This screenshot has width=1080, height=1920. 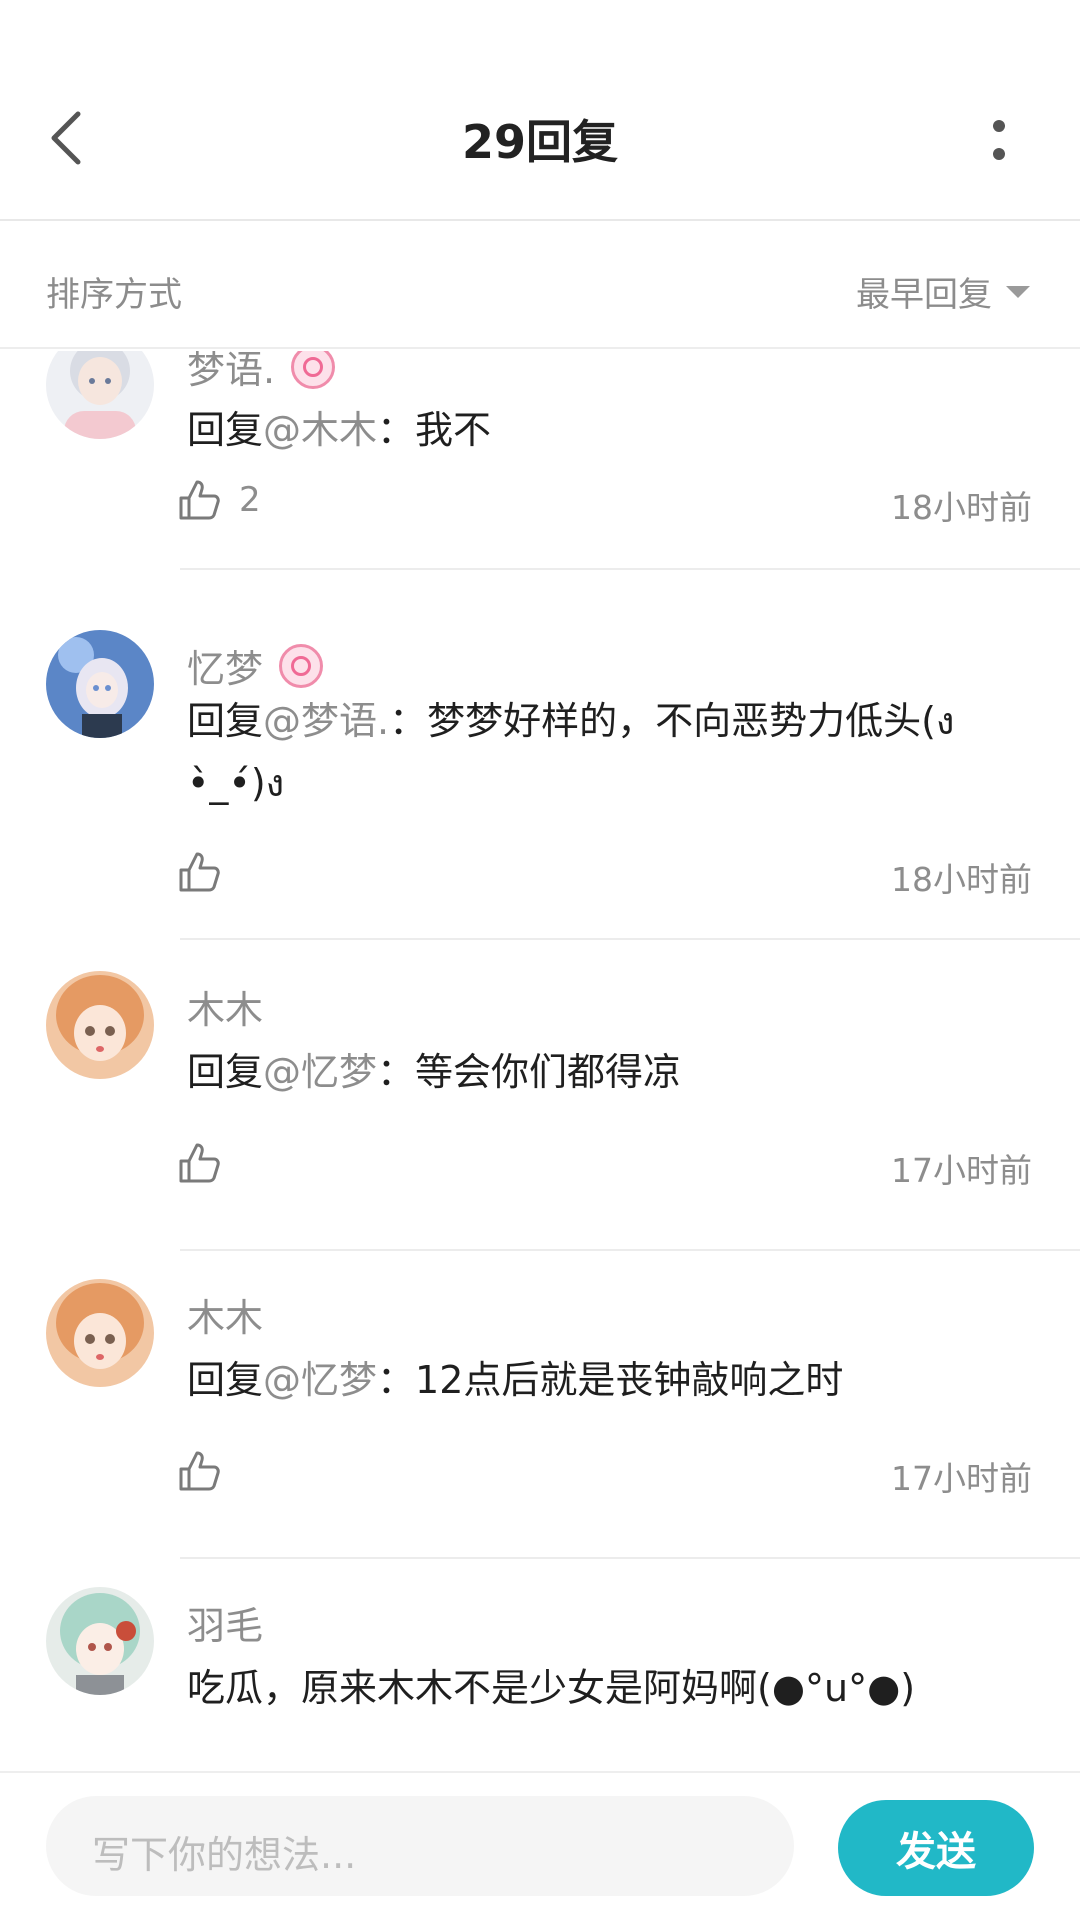 What do you see at coordinates (540, 110) in the screenshot?
I see `top-bar: 29回复` at bounding box center [540, 110].